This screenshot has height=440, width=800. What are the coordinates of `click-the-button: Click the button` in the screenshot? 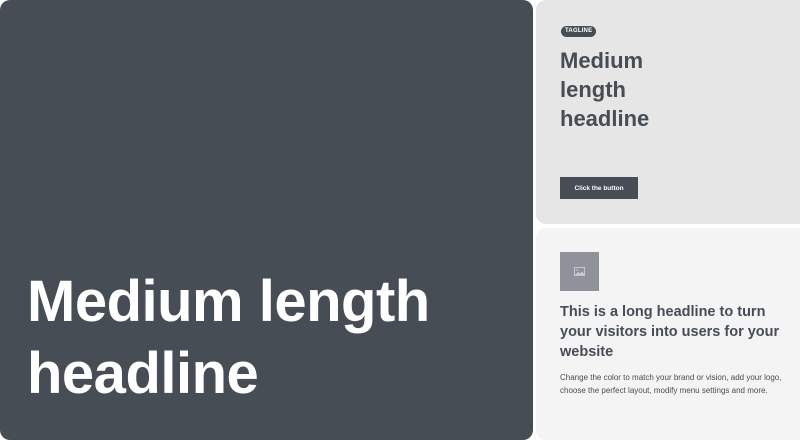 It's located at (599, 188).